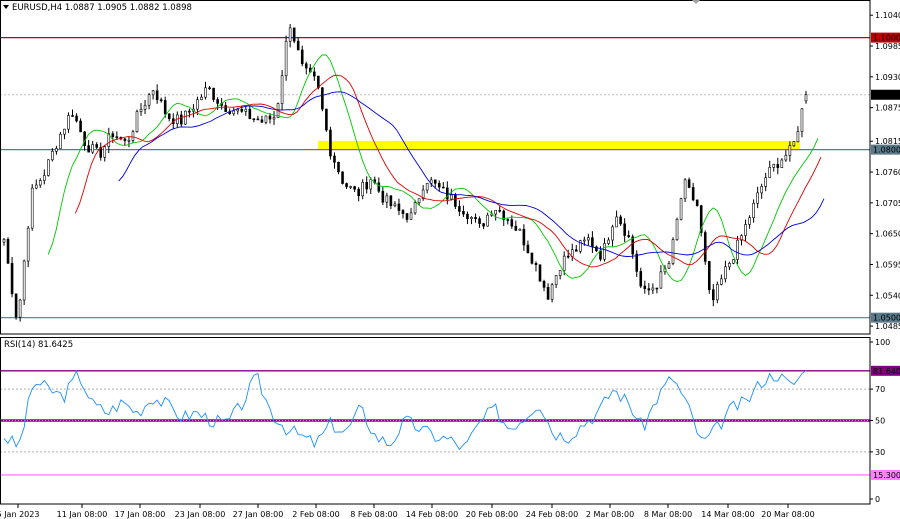 This screenshot has width=900, height=519. I want to click on rsi-line, so click(405, 410).